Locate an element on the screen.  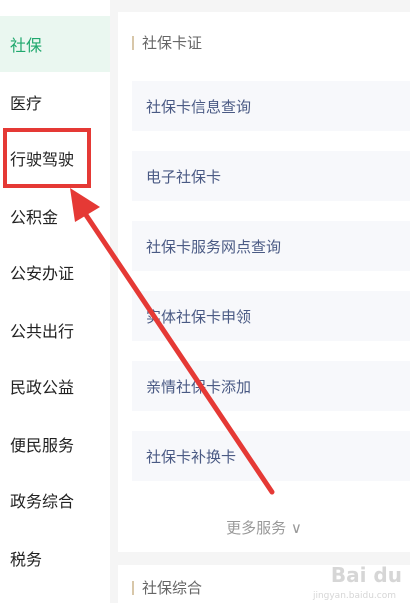
baidu-watermark: Bai du jingyan.baidu.com is located at coordinates (357, 582).